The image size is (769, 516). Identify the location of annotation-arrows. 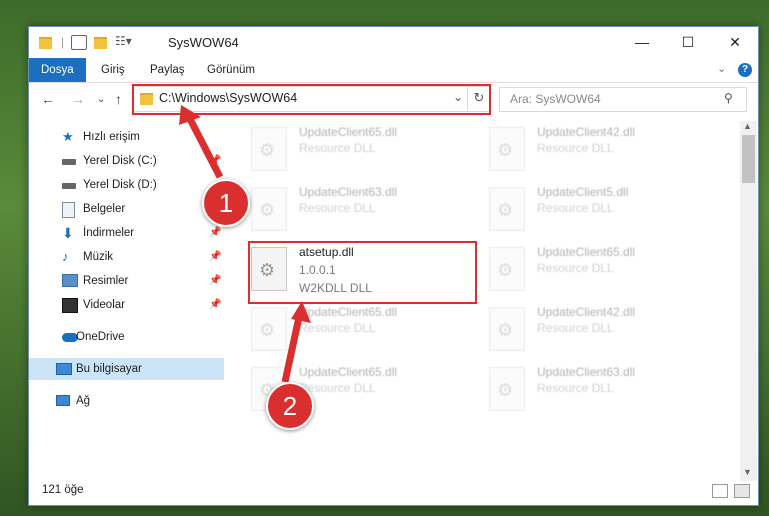
(245, 244).